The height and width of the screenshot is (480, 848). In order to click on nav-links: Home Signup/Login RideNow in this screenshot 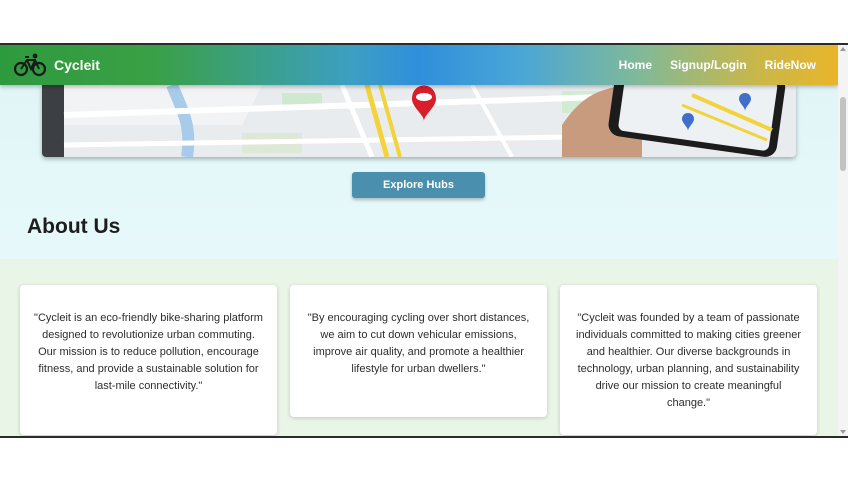, I will do `click(708, 65)`.